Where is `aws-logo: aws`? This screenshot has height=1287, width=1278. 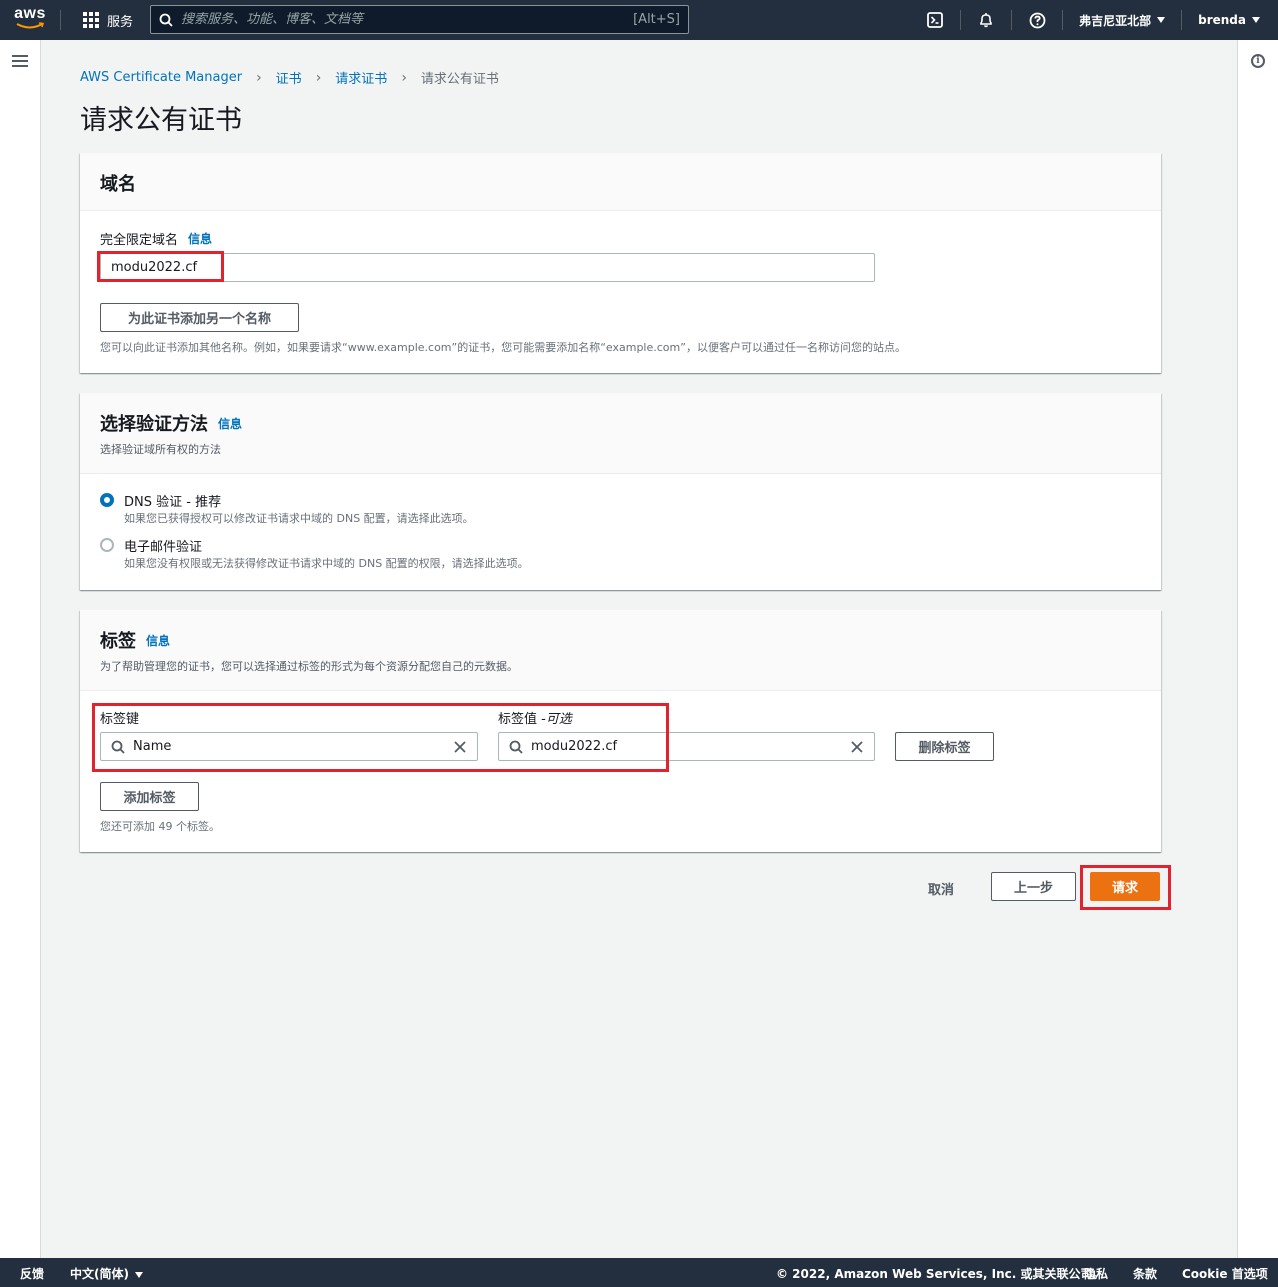 aws-logo: aws is located at coordinates (30, 20).